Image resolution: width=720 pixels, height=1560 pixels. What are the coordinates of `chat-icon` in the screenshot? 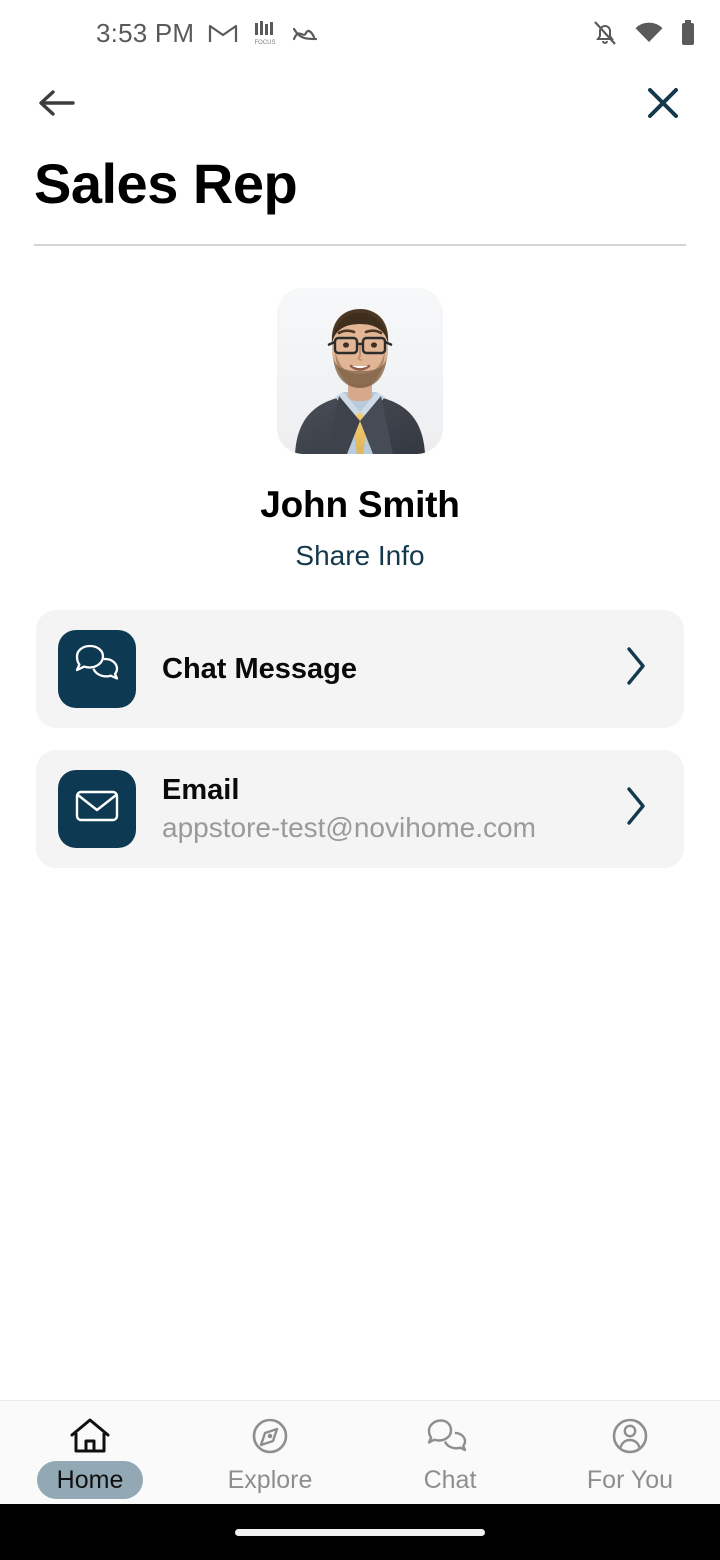 It's located at (450, 1434).